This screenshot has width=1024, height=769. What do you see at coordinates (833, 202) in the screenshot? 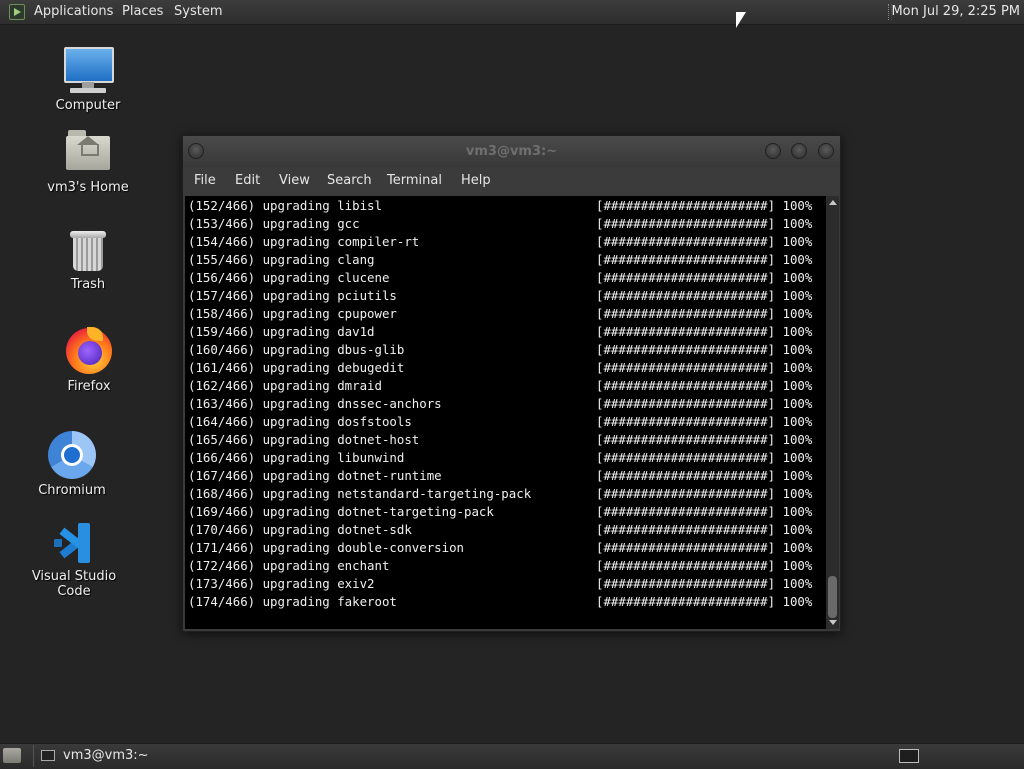
I see `scroll-up-icon` at bounding box center [833, 202].